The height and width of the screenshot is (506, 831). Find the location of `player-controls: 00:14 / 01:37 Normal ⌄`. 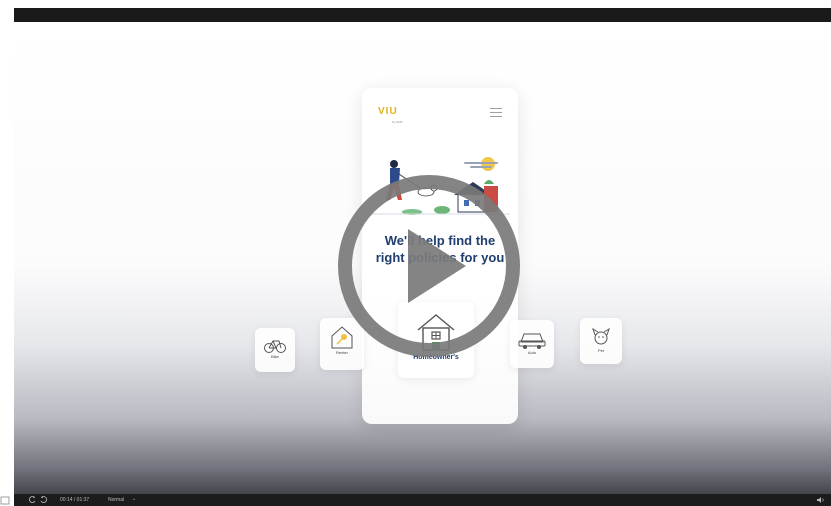

player-controls: 00:14 / 01:37 Normal ⌄ is located at coordinates (422, 500).